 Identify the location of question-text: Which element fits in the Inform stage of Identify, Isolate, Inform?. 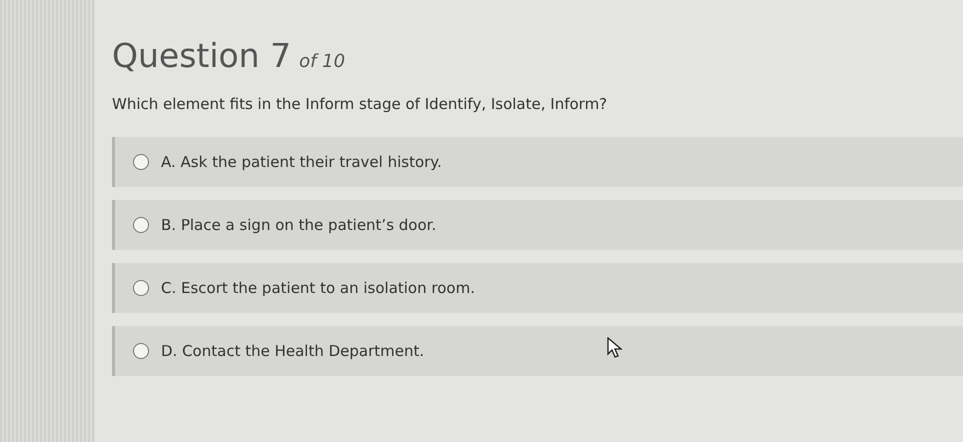
(360, 104).